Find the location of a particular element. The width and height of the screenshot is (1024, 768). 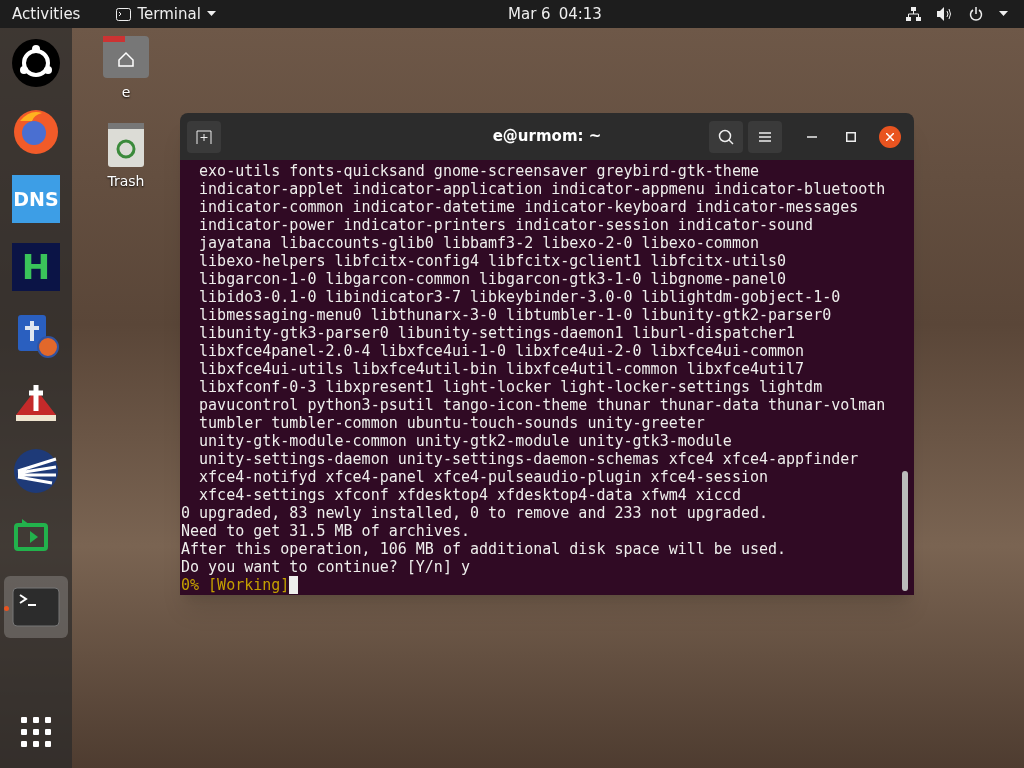

close-button is located at coordinates (890, 136).